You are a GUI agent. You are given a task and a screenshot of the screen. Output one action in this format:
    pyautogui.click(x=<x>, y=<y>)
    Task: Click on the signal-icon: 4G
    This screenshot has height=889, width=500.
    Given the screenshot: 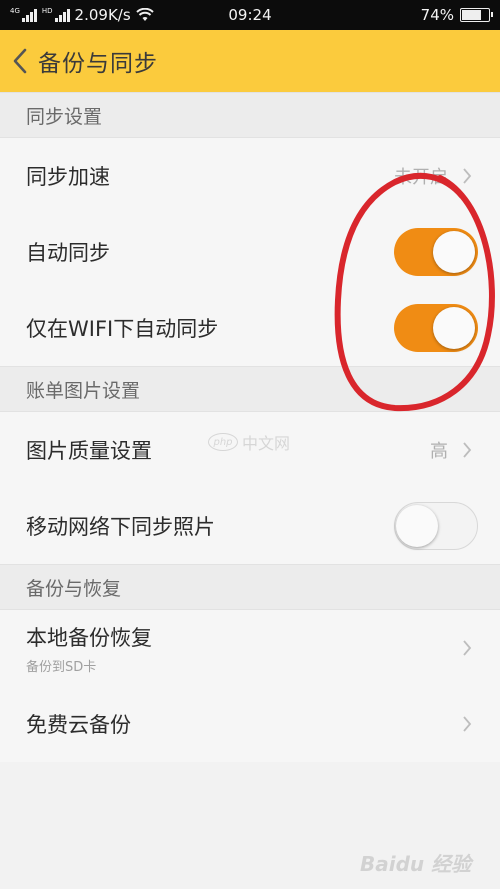 What is the action you would take?
    pyautogui.click(x=23, y=15)
    